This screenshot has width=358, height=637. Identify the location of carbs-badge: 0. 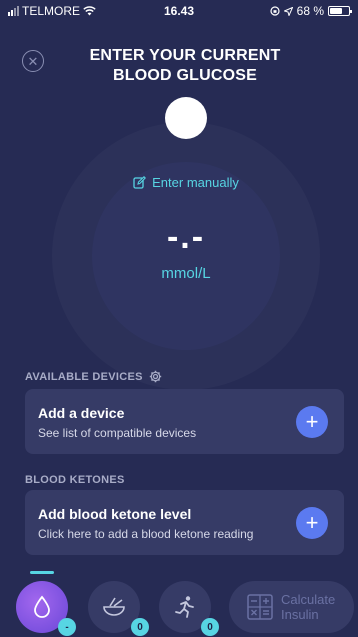
(140, 627).